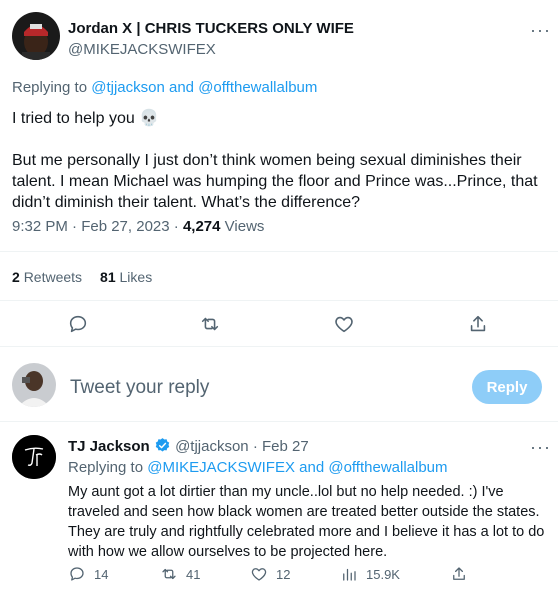  I want to click on likes-stat: 81 Likes, so click(126, 277).